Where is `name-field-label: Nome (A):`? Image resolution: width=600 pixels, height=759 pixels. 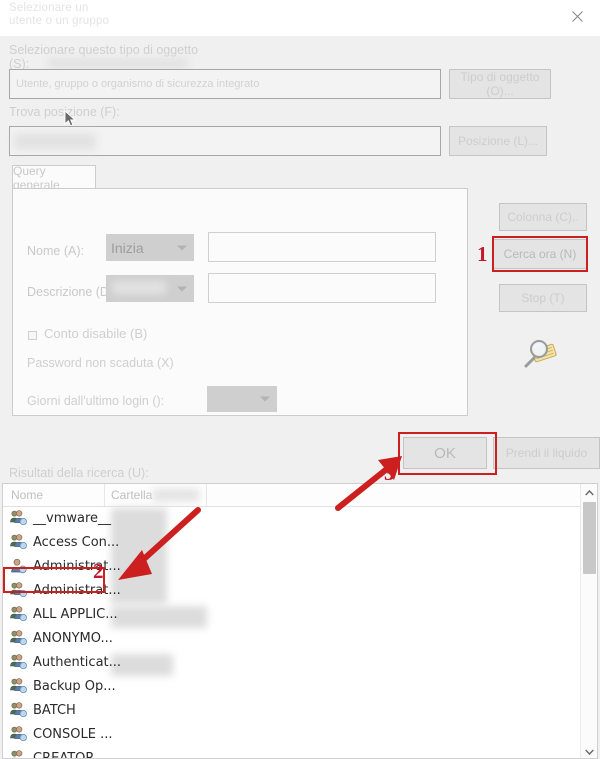 name-field-label: Nome (A): is located at coordinates (55, 251).